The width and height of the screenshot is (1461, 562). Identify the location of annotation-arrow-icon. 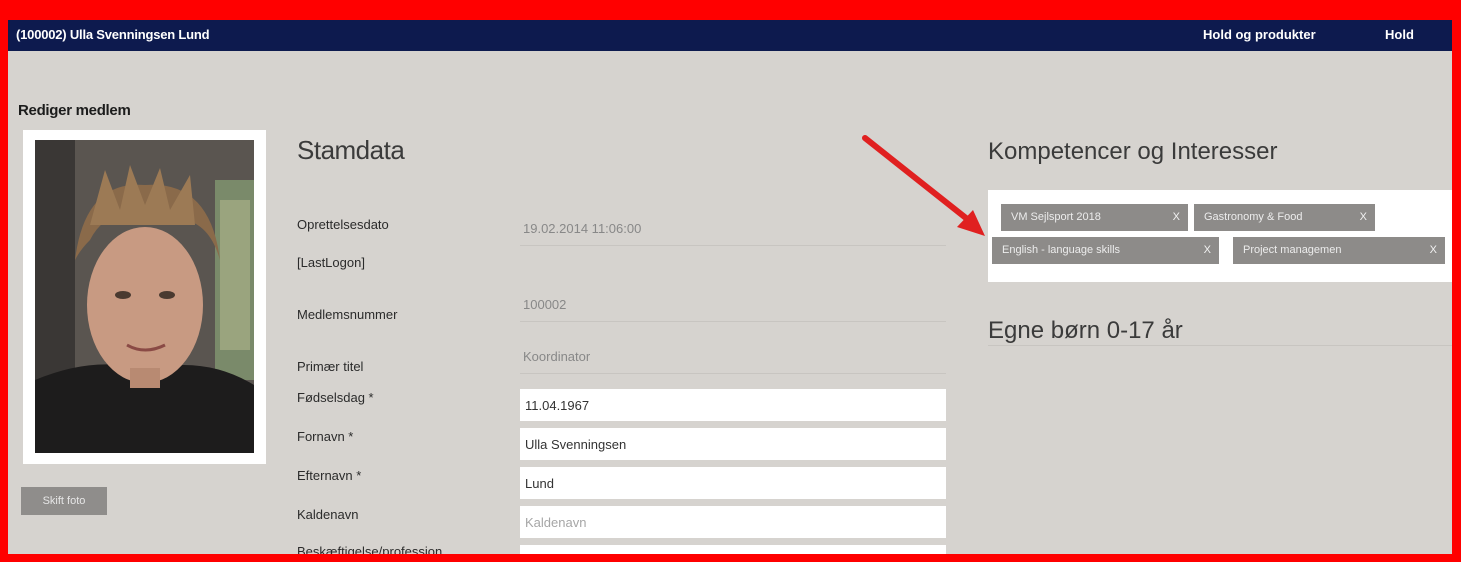
(923, 185).